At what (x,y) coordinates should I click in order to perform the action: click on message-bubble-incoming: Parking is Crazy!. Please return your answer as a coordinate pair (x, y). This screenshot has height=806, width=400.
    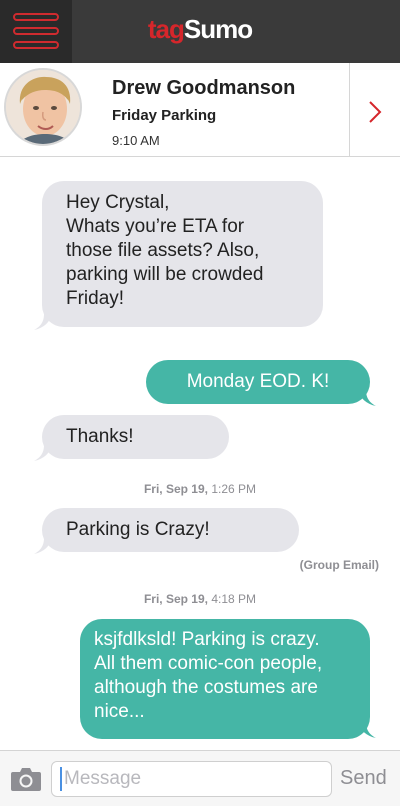
    Looking at the image, I should click on (170, 530).